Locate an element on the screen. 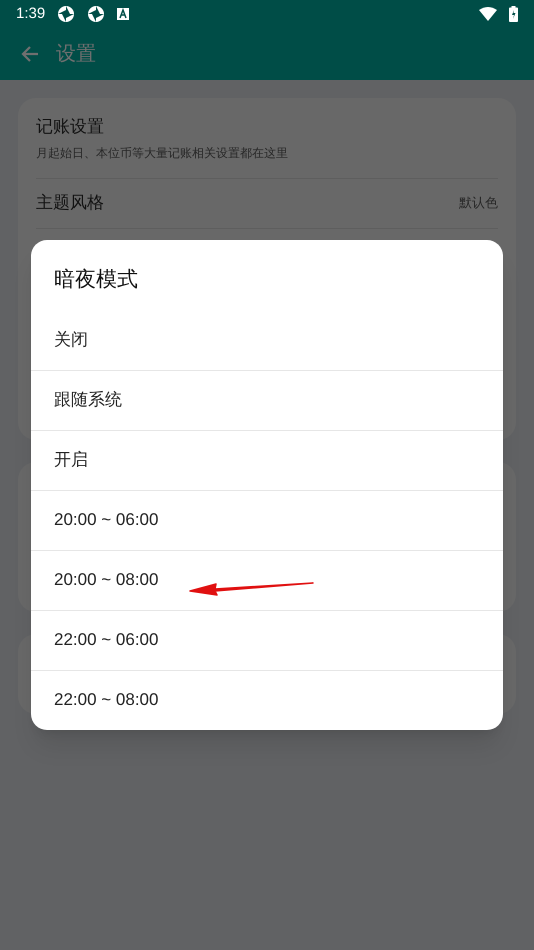 The image size is (534, 950). section-subtitle: 月起始日、本位币等大量记账相关设置都在这里 is located at coordinates (162, 153).